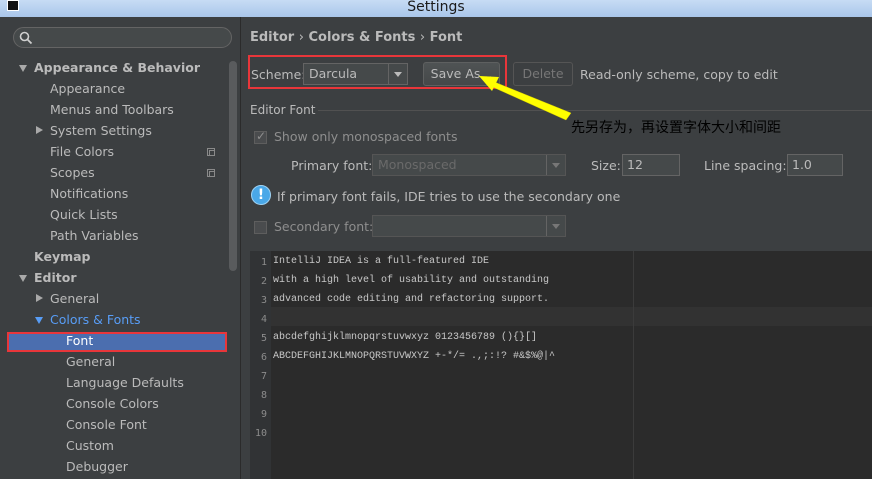  Describe the element at coordinates (122, 37) in the screenshot. I see `search-input` at that location.